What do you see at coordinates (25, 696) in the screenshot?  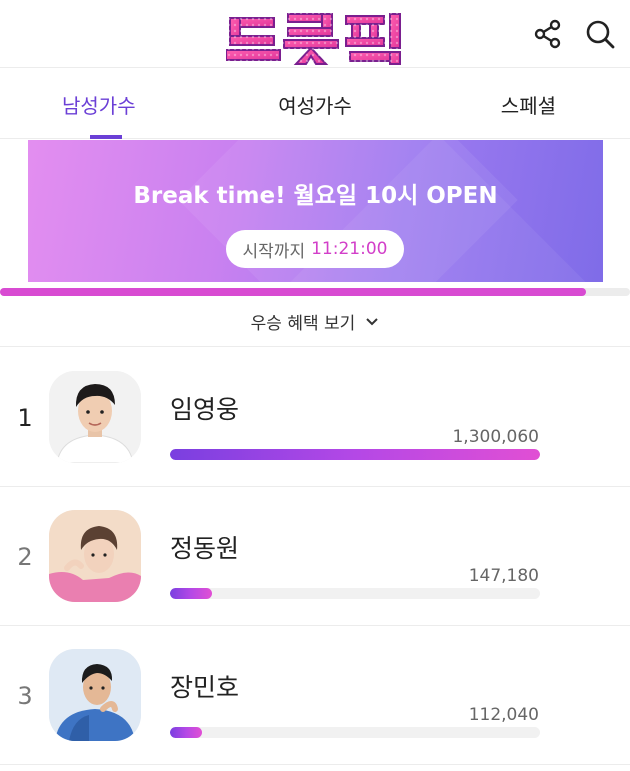 I see `rank-number: 3` at bounding box center [25, 696].